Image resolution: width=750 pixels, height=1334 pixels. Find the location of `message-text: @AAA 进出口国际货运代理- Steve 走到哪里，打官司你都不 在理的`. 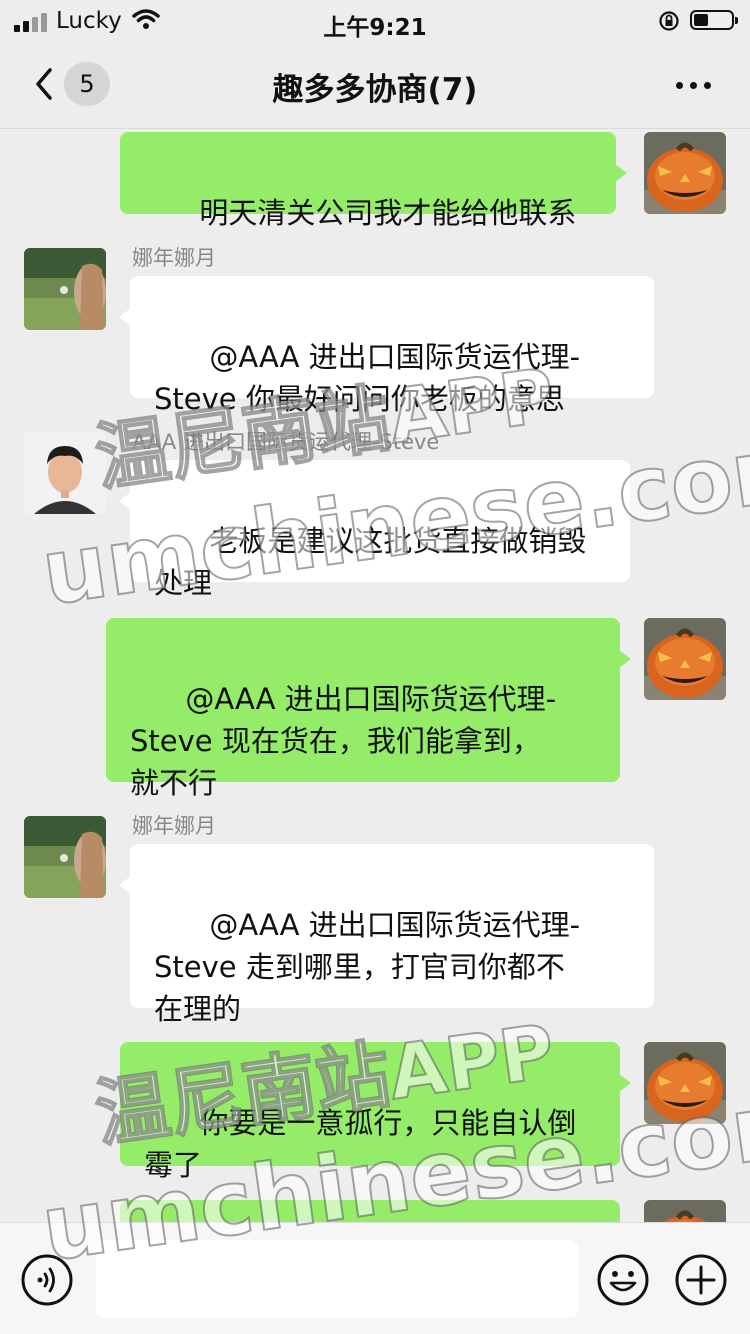

message-text: @AAA 进出口国际货运代理- Steve 走到哪里，打官司你都不 在理的 is located at coordinates (367, 967).